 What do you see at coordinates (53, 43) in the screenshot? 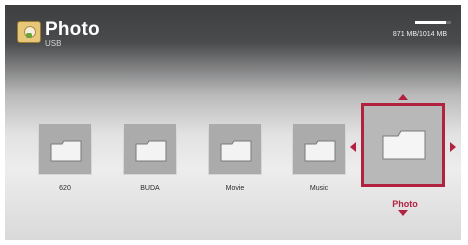
I see `device-label: USB` at bounding box center [53, 43].